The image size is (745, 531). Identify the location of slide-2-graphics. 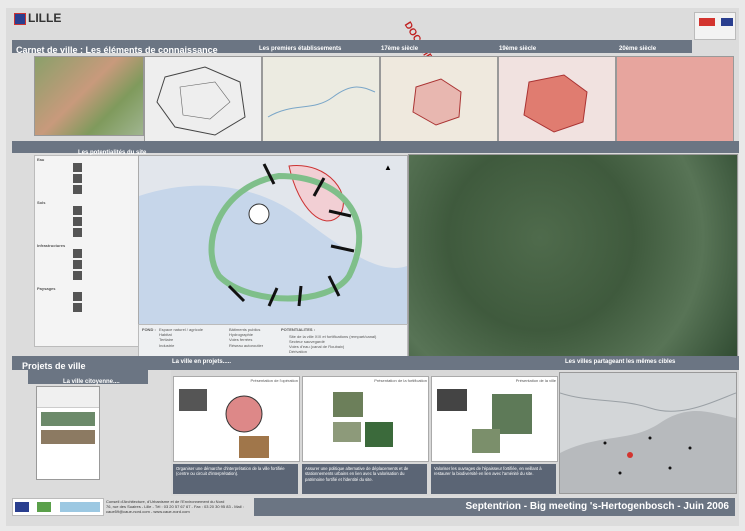
(363, 419).